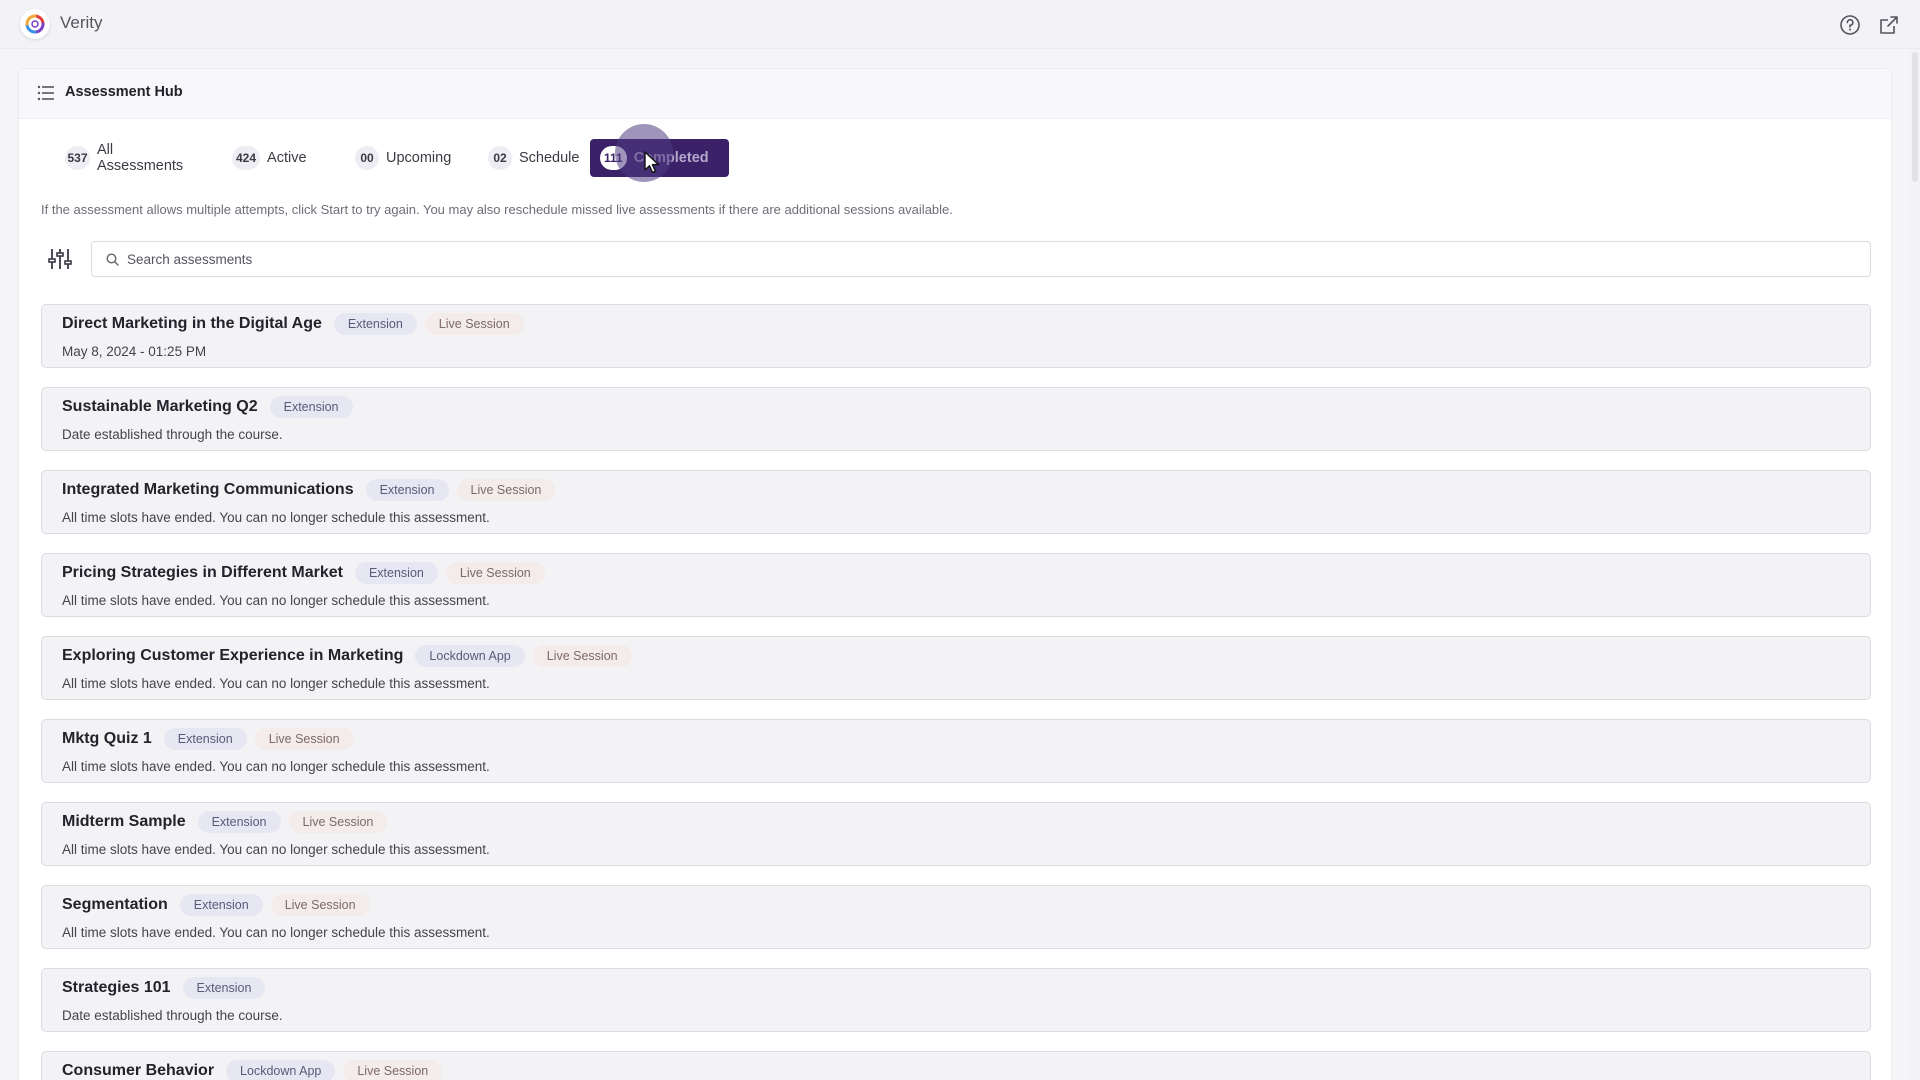 The image size is (1920, 1080). What do you see at coordinates (107, 738) in the screenshot?
I see `assessment-title: Mktg Quiz 1` at bounding box center [107, 738].